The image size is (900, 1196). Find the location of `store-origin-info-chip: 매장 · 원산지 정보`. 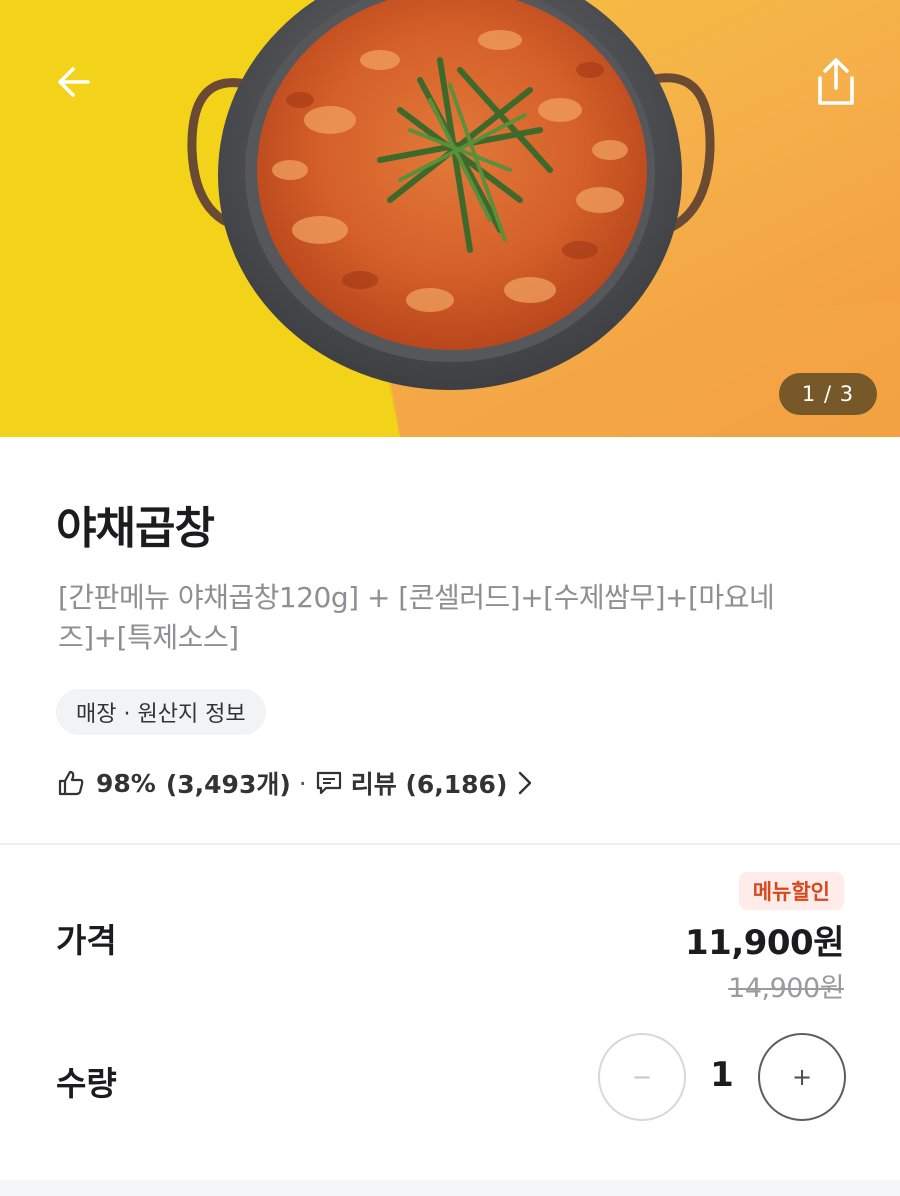

store-origin-info-chip: 매장 · 원산지 정보 is located at coordinates (161, 712).